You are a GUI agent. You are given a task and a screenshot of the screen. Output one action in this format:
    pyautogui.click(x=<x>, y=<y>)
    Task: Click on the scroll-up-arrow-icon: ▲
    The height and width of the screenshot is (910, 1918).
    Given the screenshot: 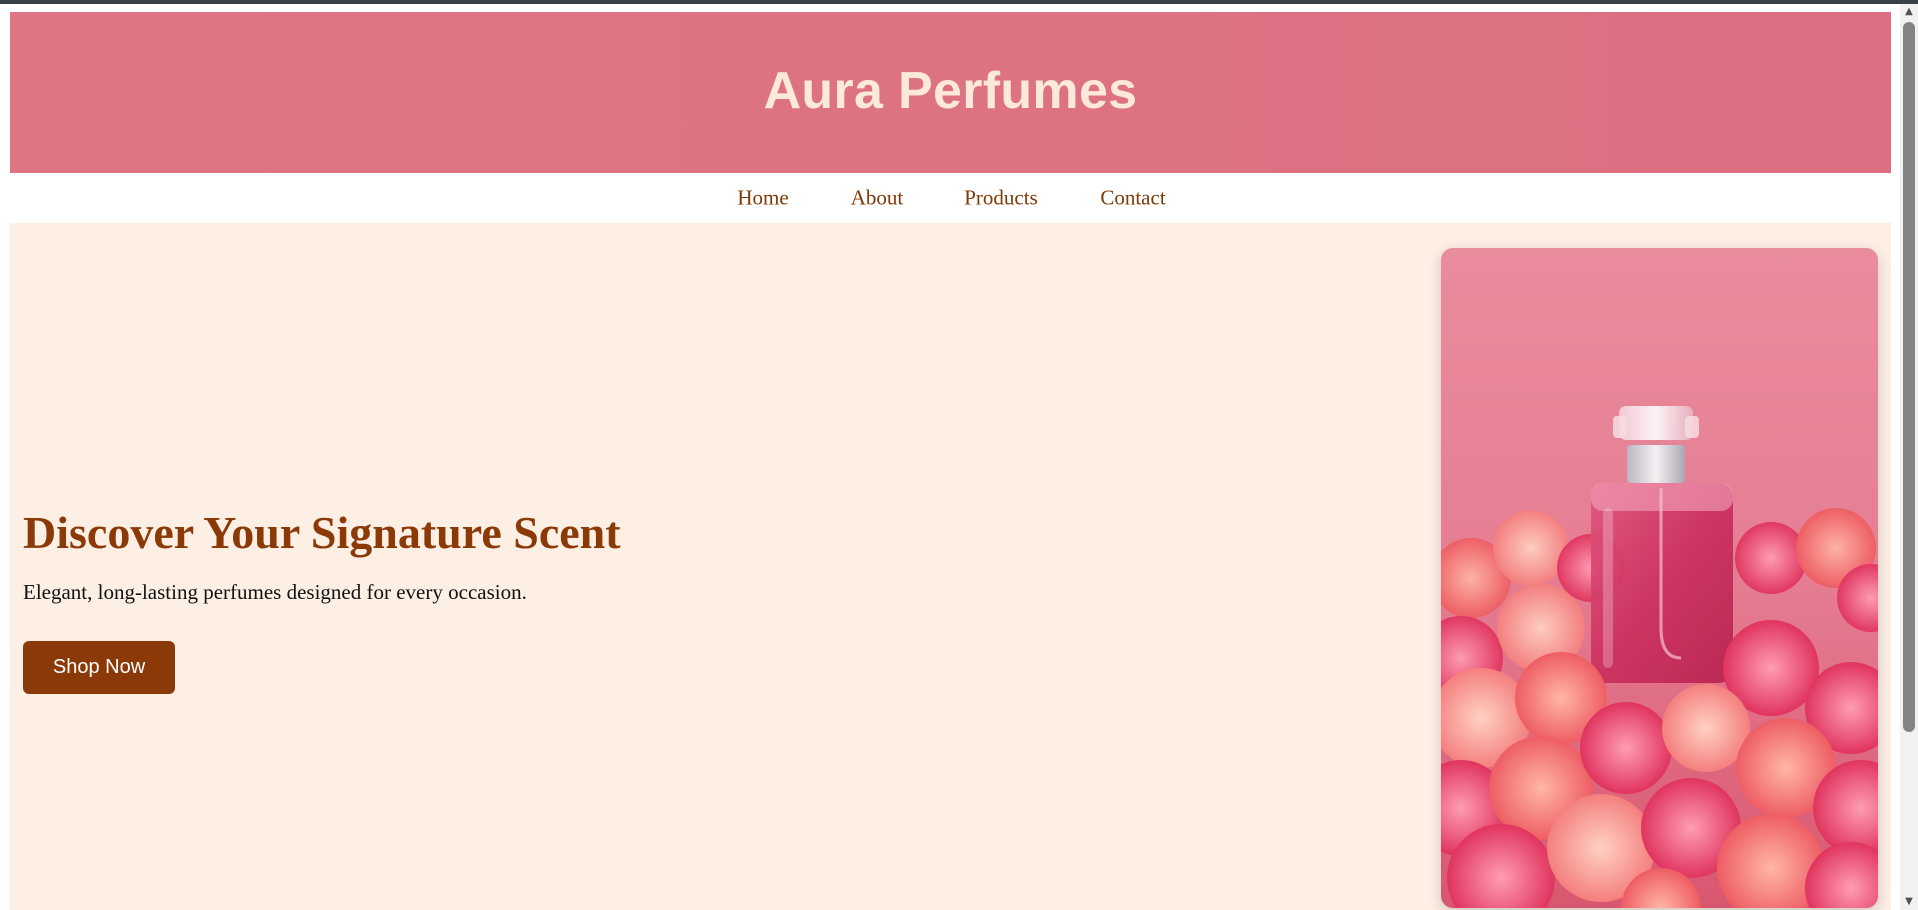 What is the action you would take?
    pyautogui.click(x=1909, y=12)
    